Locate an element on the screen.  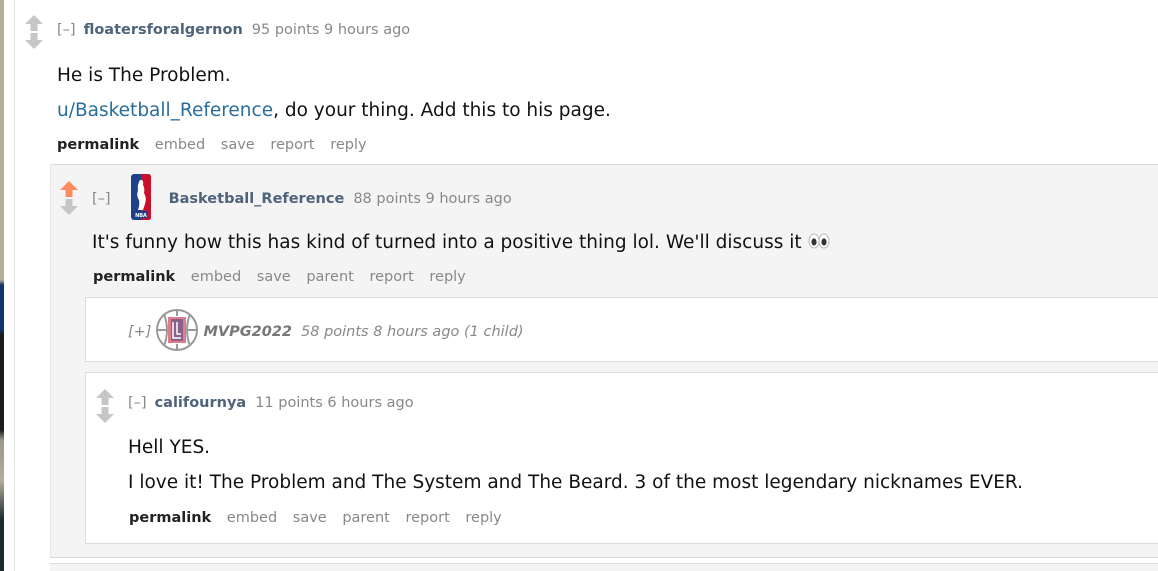
score-and-time: 11 points 6 hours ago is located at coordinates (334, 403).